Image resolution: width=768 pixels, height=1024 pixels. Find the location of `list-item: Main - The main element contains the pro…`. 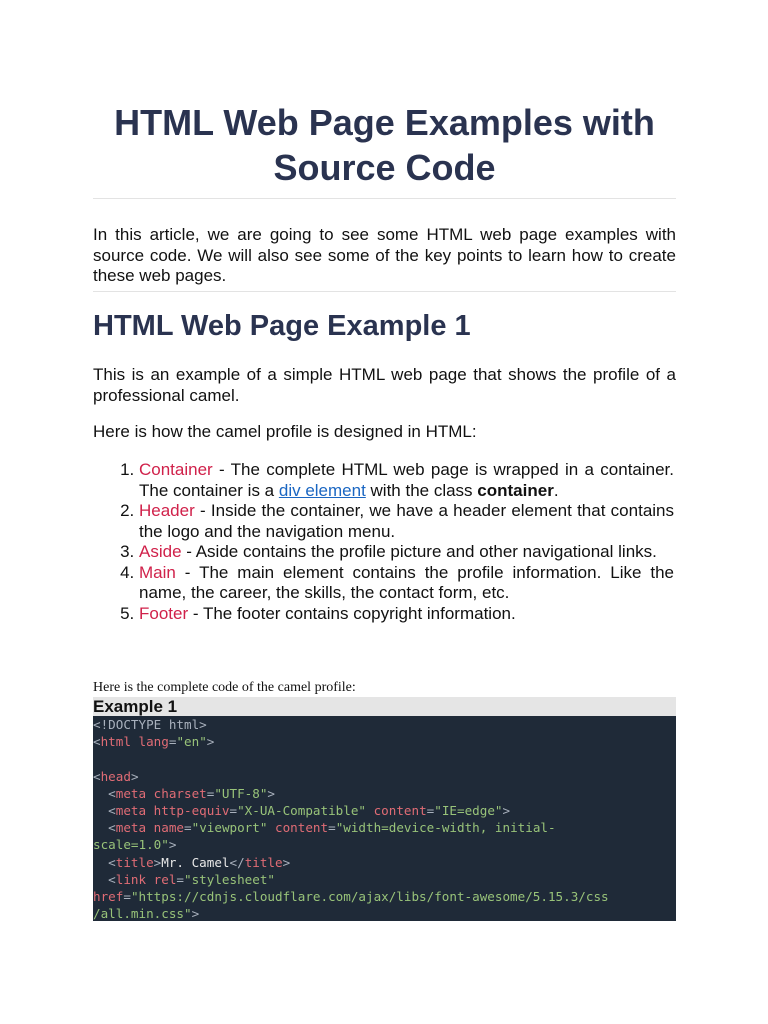

list-item: Main - The main element contains the pro… is located at coordinates (406, 583).